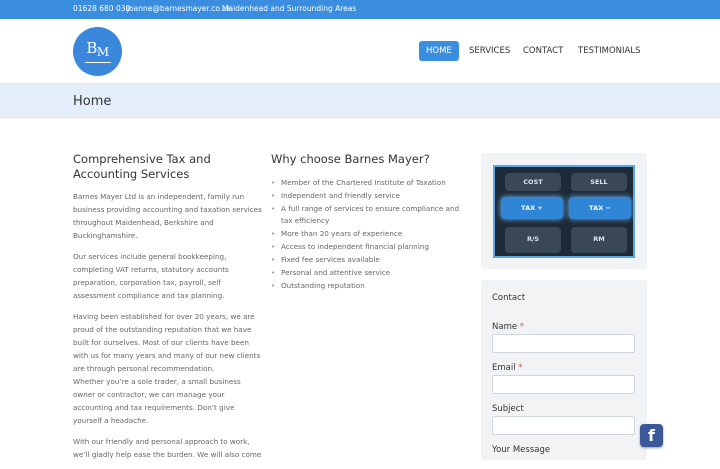 This screenshot has width=720, height=469. I want to click on name-input, so click(563, 343).